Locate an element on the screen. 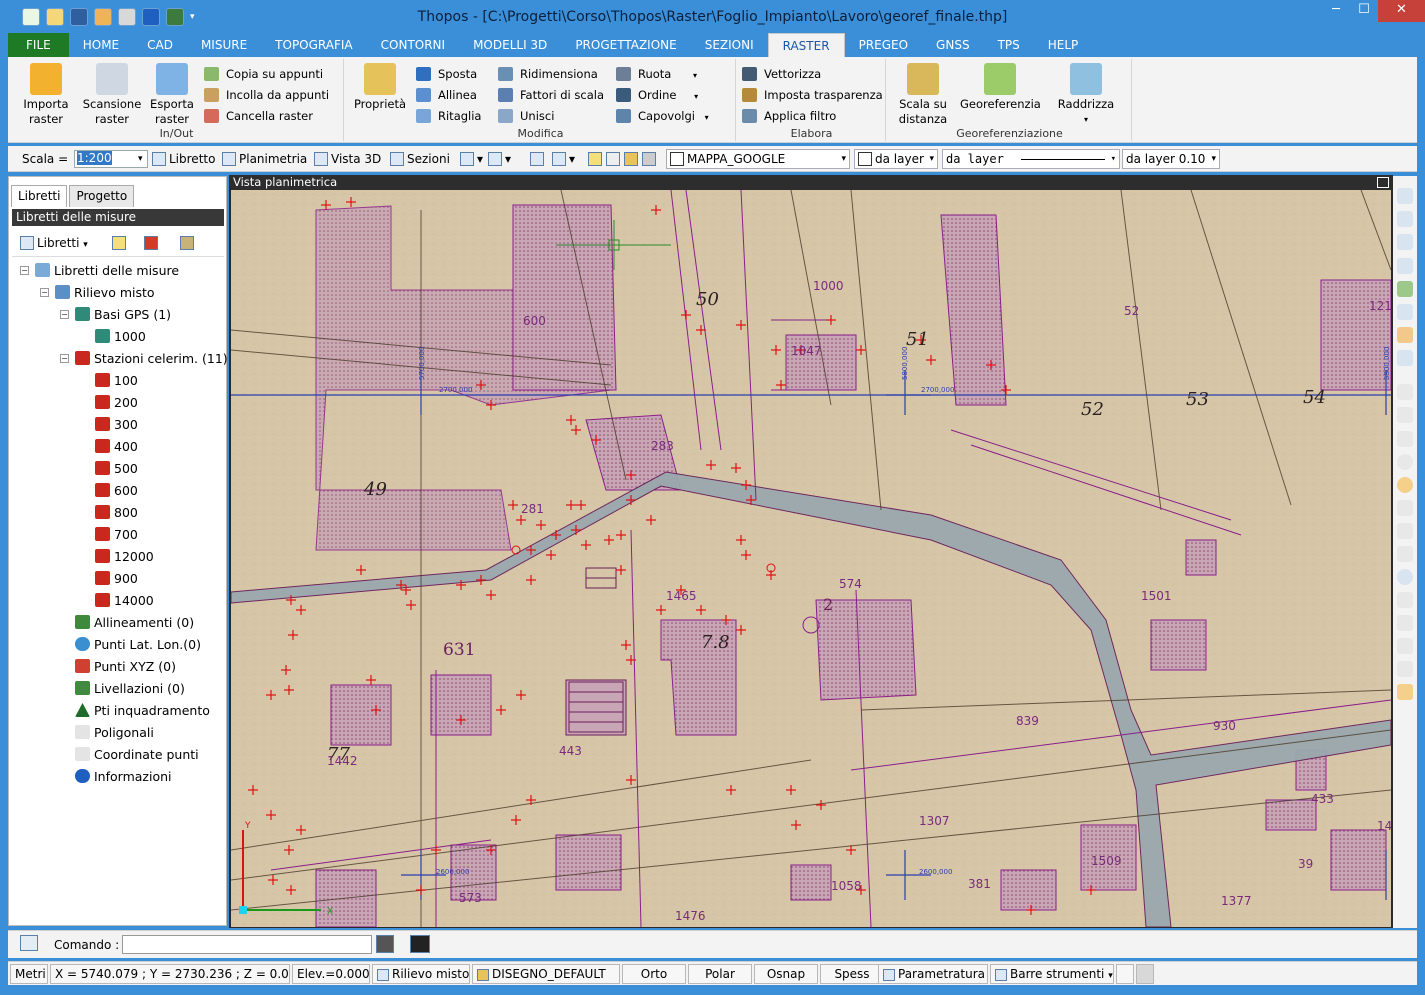 This screenshot has width=1425, height=995. tree-node-basi-gps: Basi GPS (1) is located at coordinates (123, 315).